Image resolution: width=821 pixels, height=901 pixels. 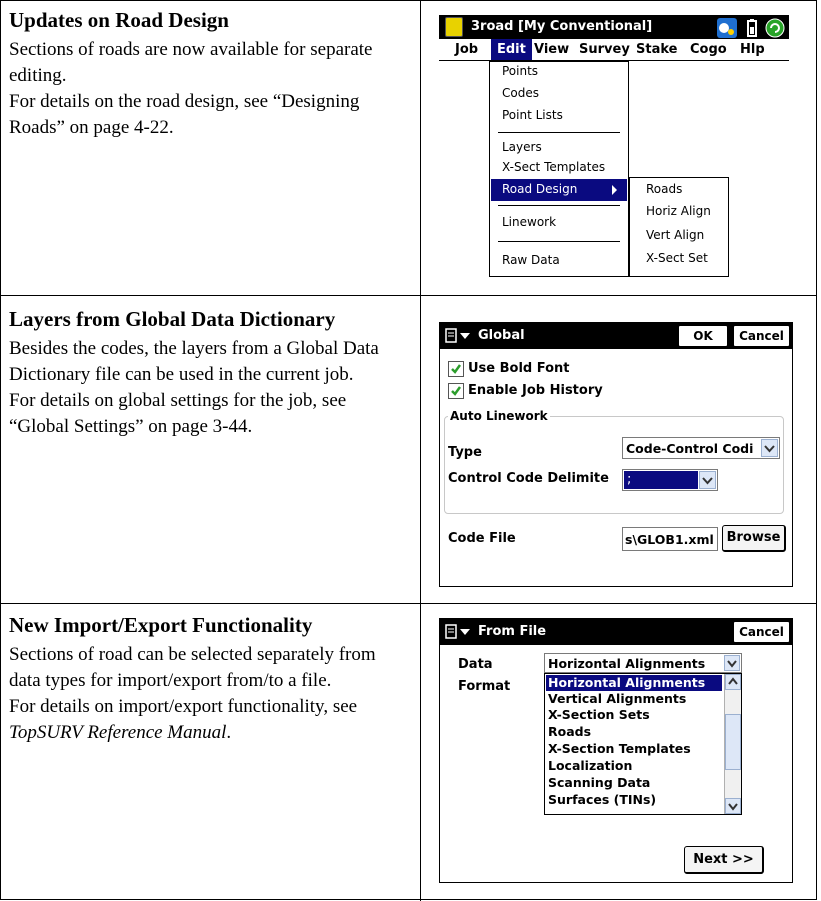 I want to click on next-button: Next >>, so click(x=724, y=860).